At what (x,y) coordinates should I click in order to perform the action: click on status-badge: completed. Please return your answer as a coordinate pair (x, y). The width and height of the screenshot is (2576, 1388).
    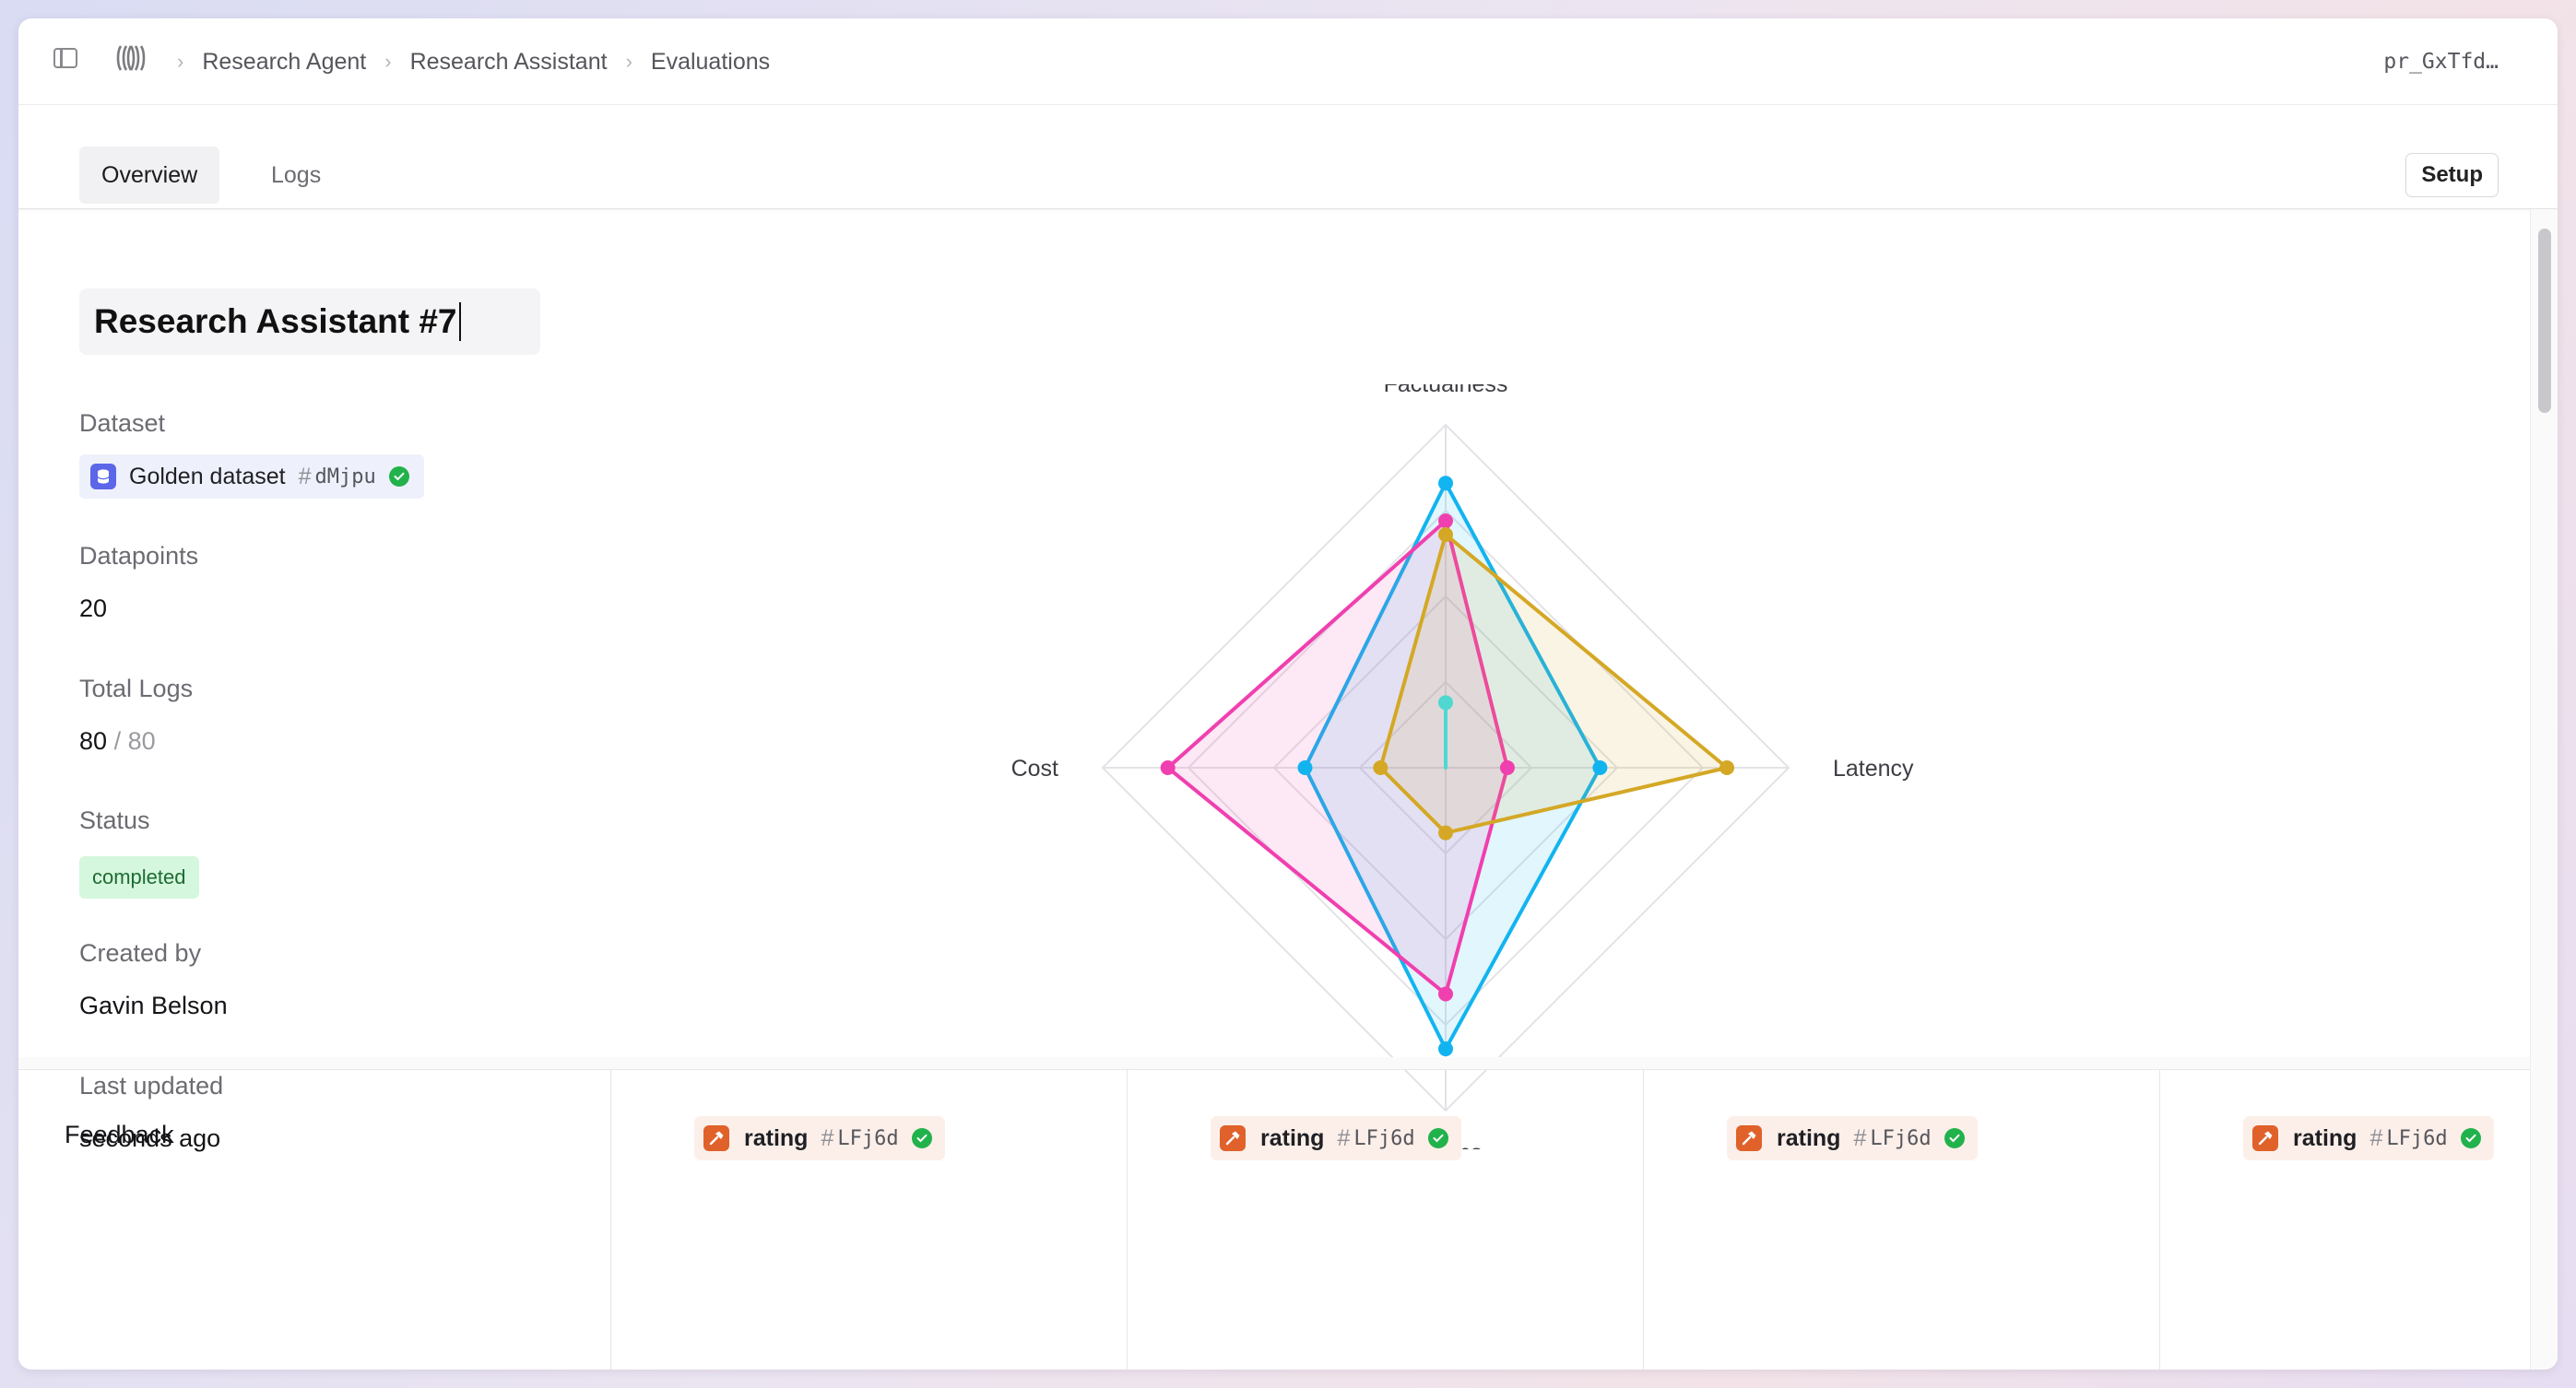
    Looking at the image, I should click on (139, 877).